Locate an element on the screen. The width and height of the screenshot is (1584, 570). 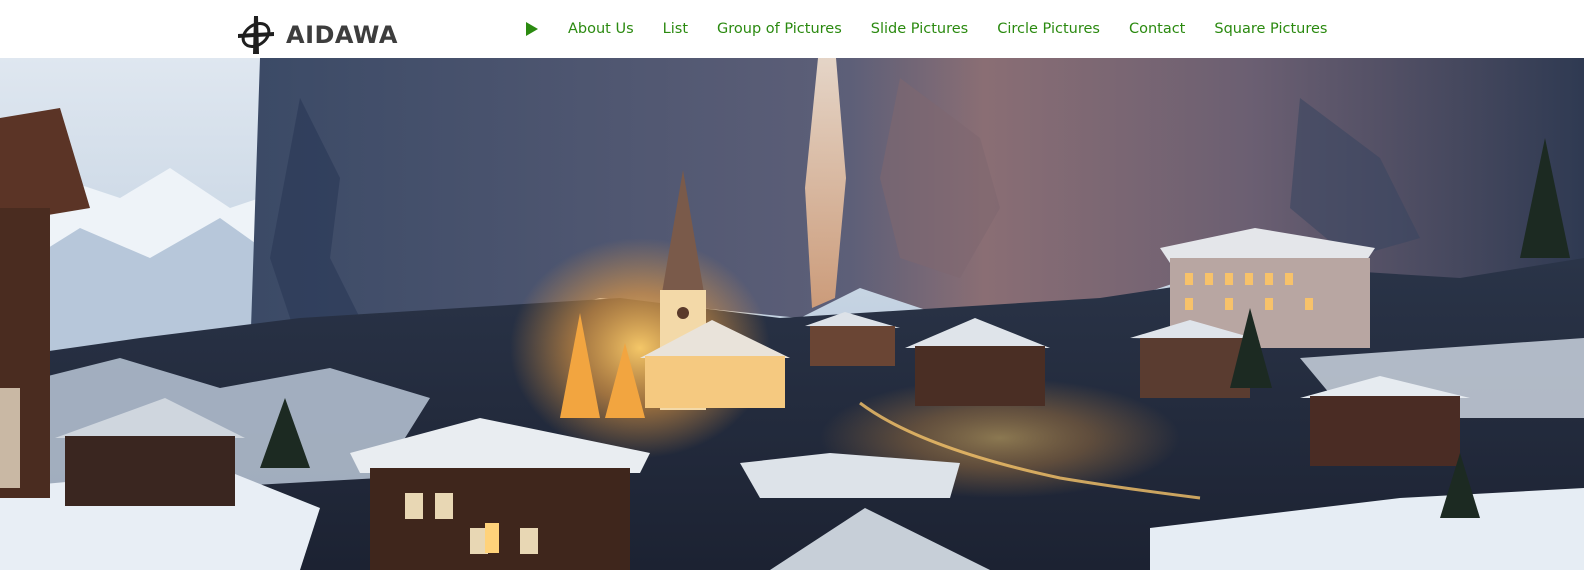
nav-contact: Contact is located at coordinates (1157, 29).